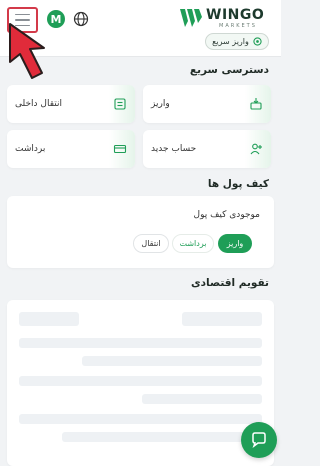 The height and width of the screenshot is (466, 320). I want to click on chat-bubble-icon, so click(259, 440).